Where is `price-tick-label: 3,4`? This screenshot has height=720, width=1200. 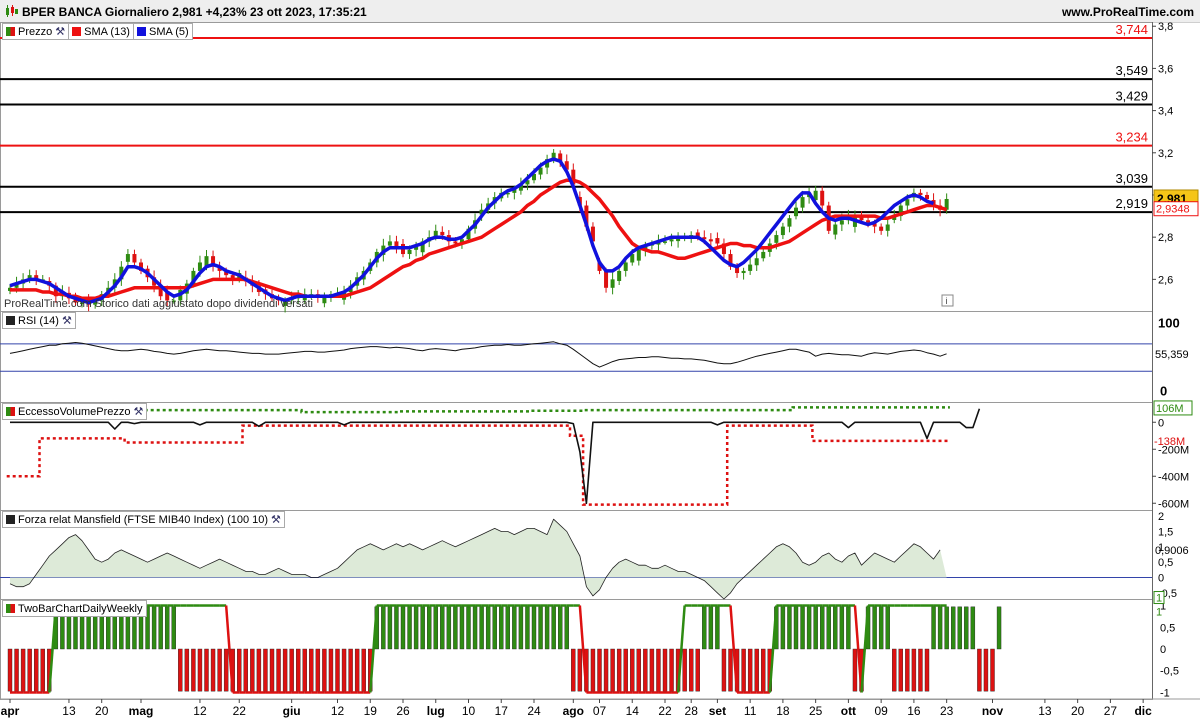 price-tick-label: 3,4 is located at coordinates (1165, 112).